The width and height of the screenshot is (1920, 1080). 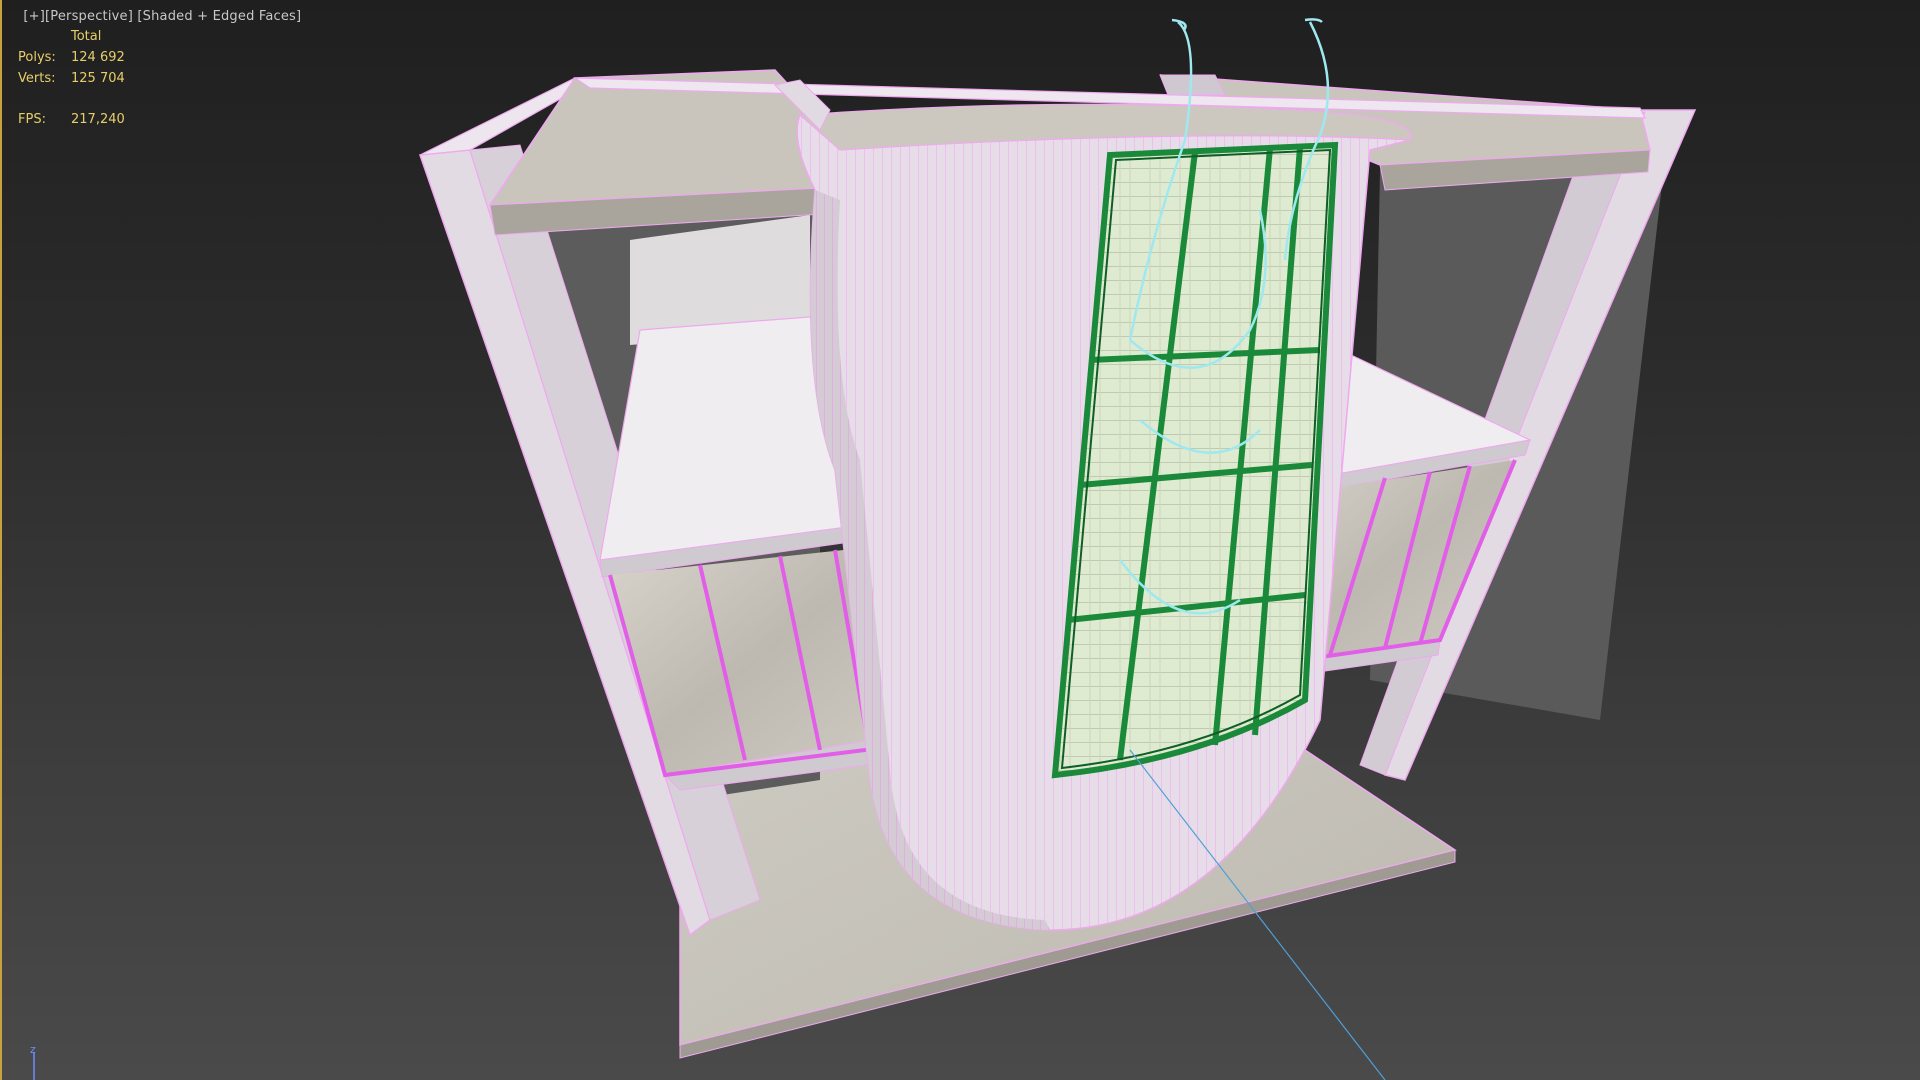 What do you see at coordinates (32, 119) in the screenshot?
I see `fps-label: FPS:` at bounding box center [32, 119].